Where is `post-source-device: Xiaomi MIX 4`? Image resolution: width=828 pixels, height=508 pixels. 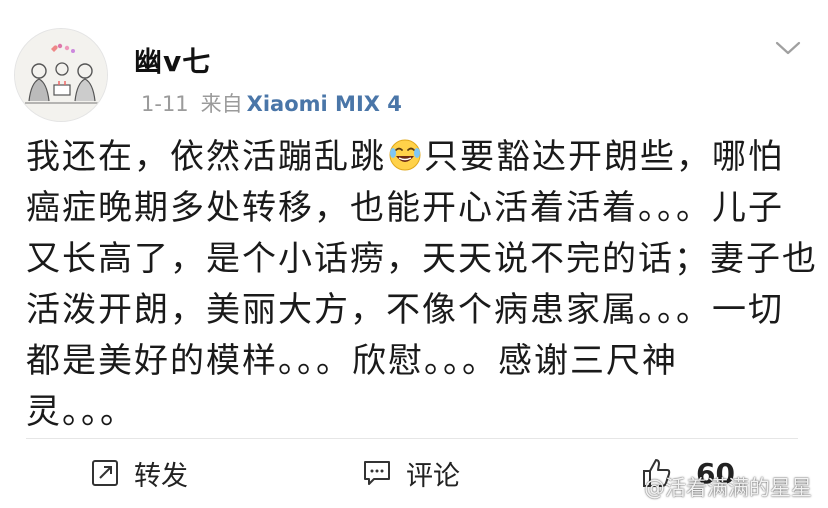 post-source-device: Xiaomi MIX 4 is located at coordinates (324, 104).